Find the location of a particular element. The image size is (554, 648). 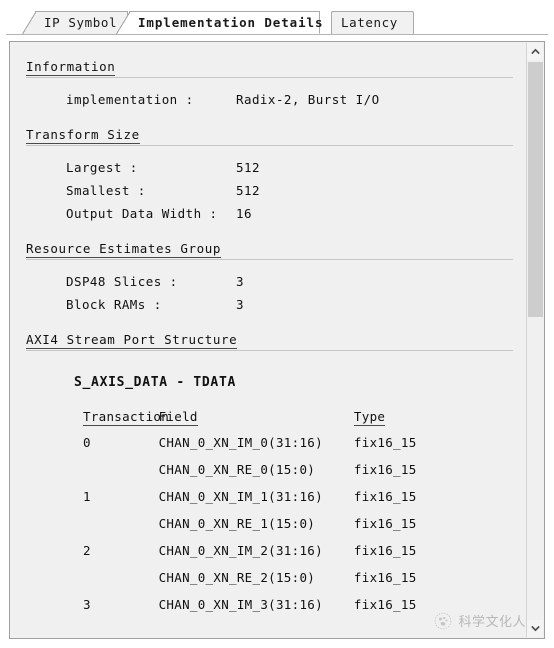

tab-latency-label: Latency is located at coordinates (369, 22).